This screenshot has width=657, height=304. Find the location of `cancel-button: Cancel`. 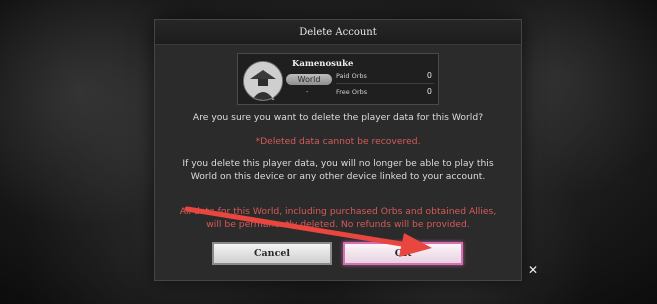

cancel-button: Cancel is located at coordinates (272, 253).